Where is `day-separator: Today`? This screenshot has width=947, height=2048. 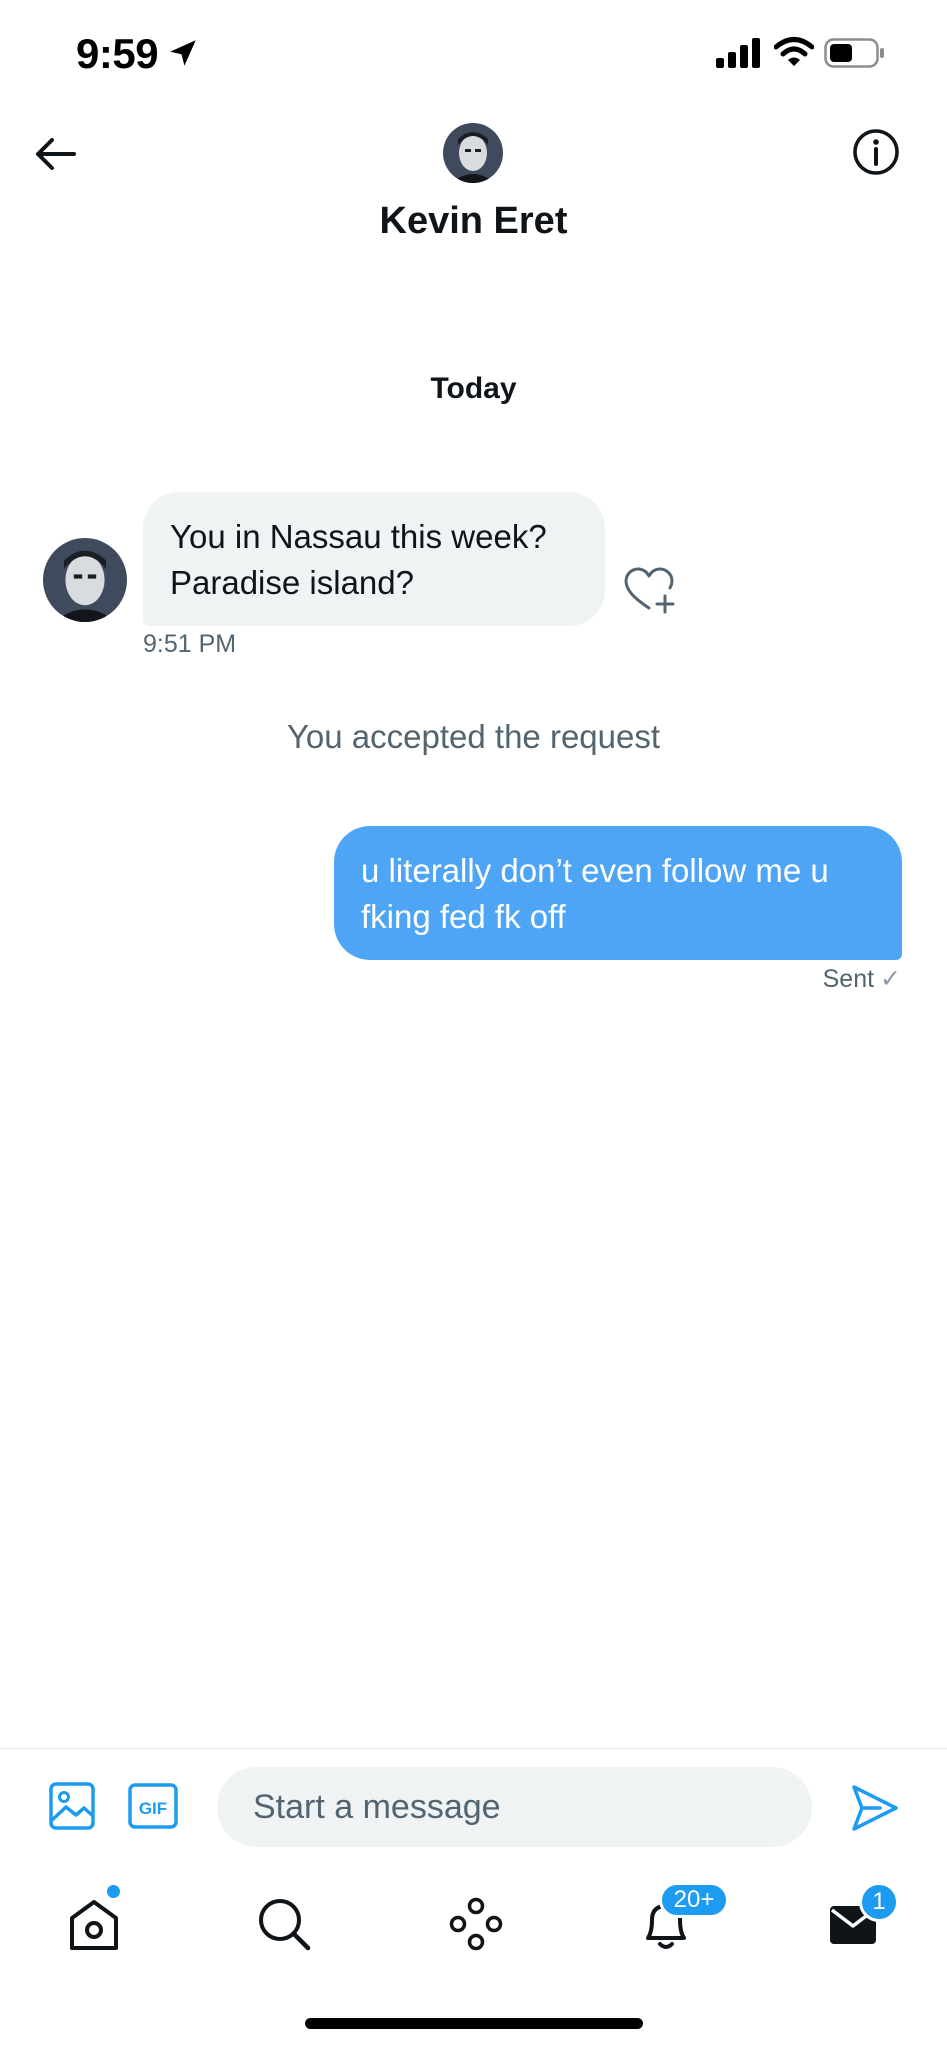 day-separator: Today is located at coordinates (473, 388).